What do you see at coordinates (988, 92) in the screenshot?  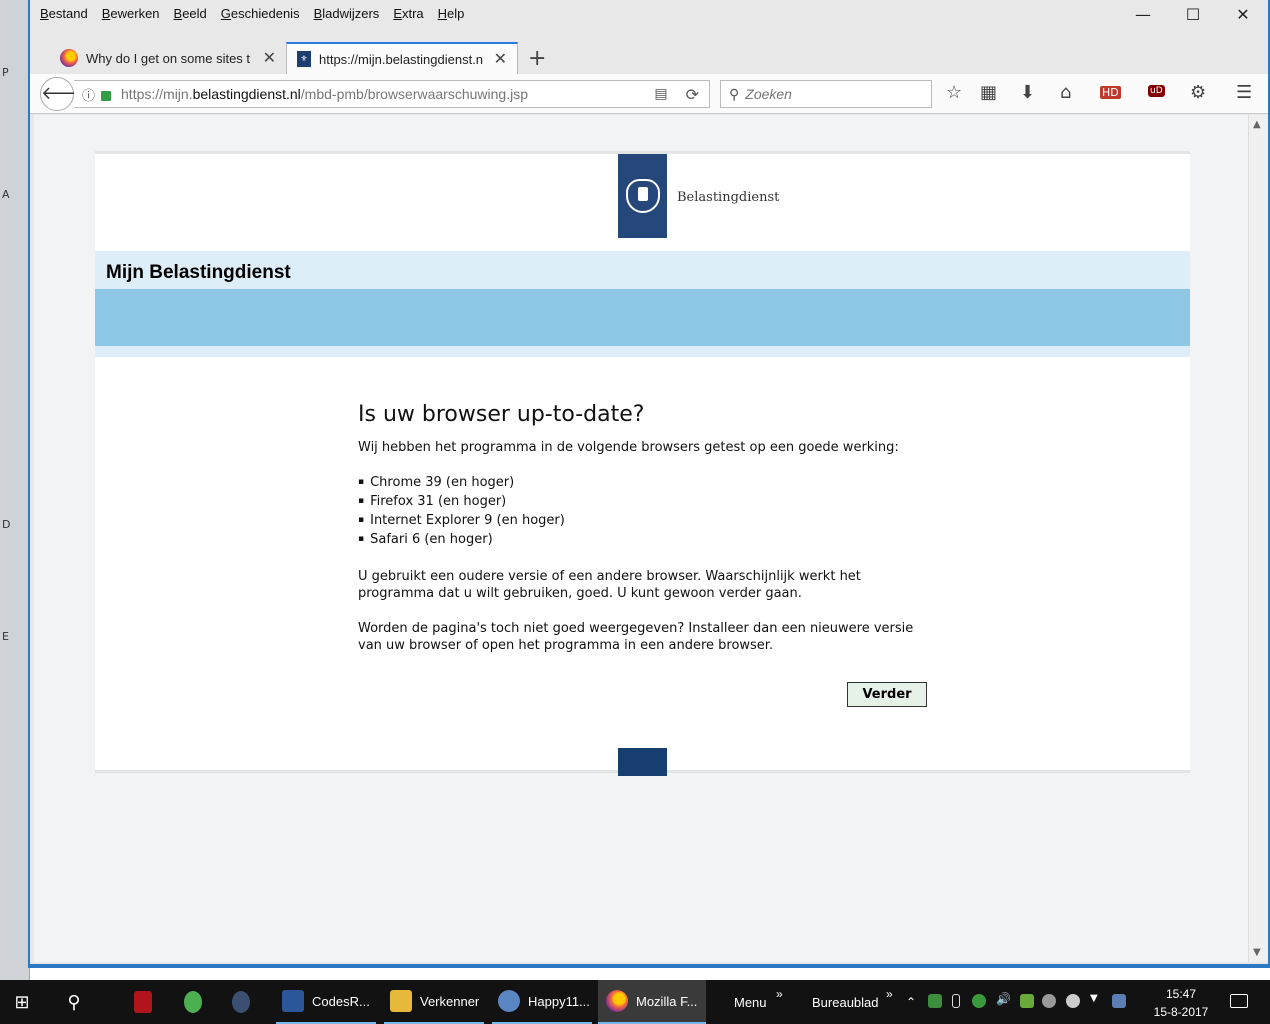 I see `bookmarks-library-icon: ▦` at bounding box center [988, 92].